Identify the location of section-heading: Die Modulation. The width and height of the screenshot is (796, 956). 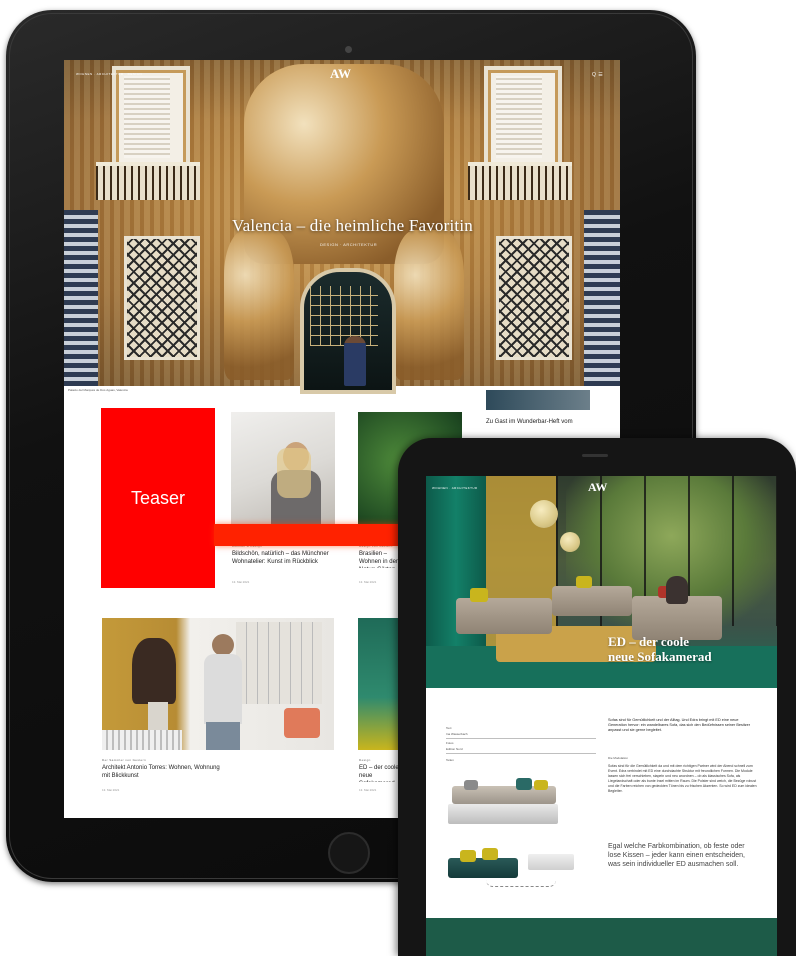
(618, 758).